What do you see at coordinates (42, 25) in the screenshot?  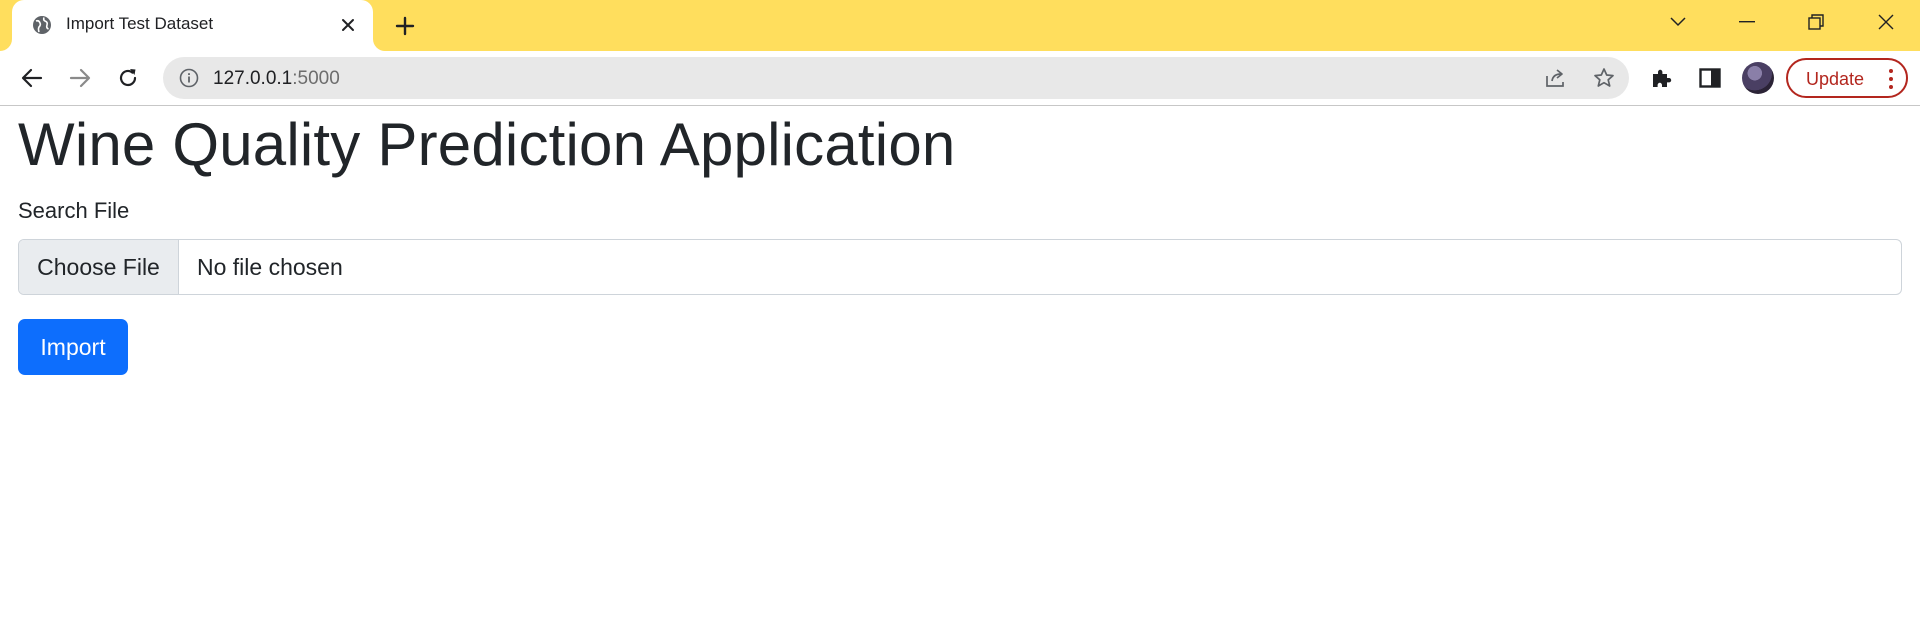 I see `globe-icon` at bounding box center [42, 25].